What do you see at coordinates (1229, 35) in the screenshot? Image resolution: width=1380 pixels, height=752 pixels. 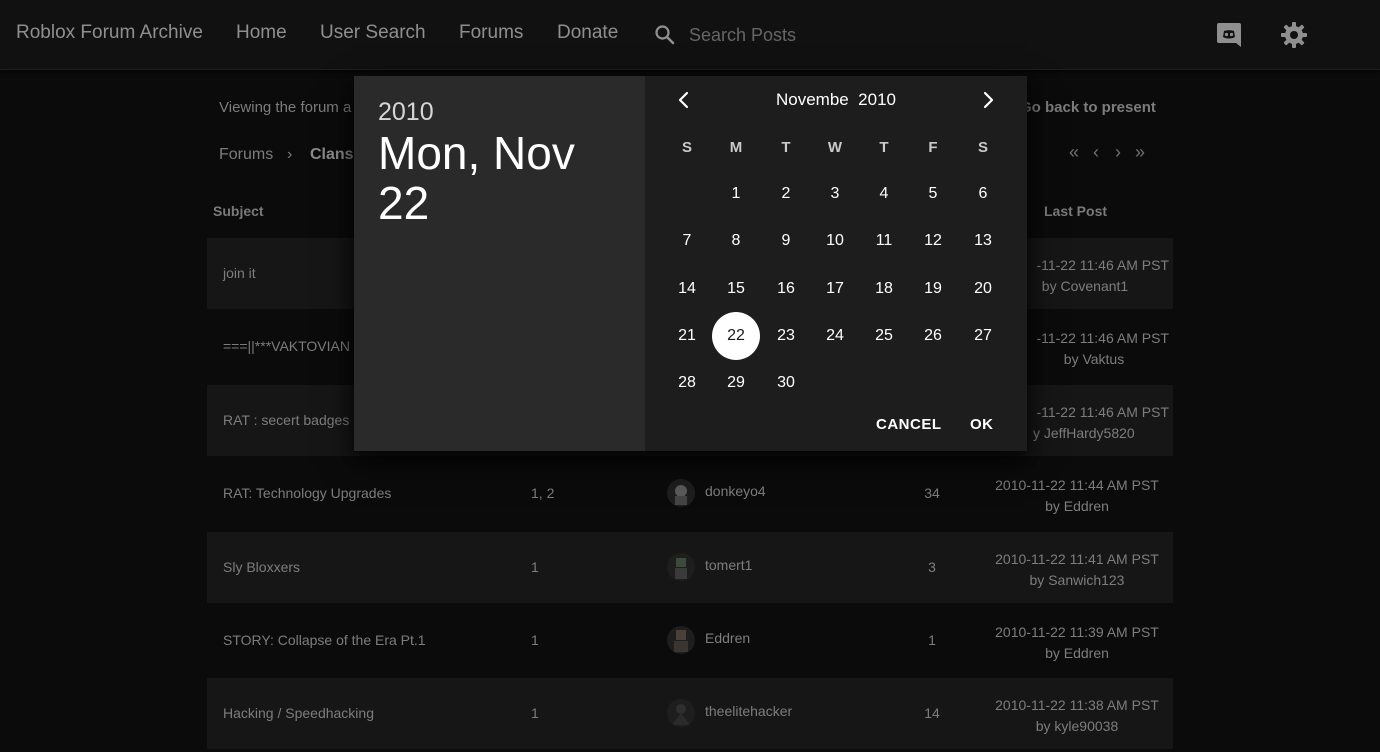 I see `discord-icon` at bounding box center [1229, 35].